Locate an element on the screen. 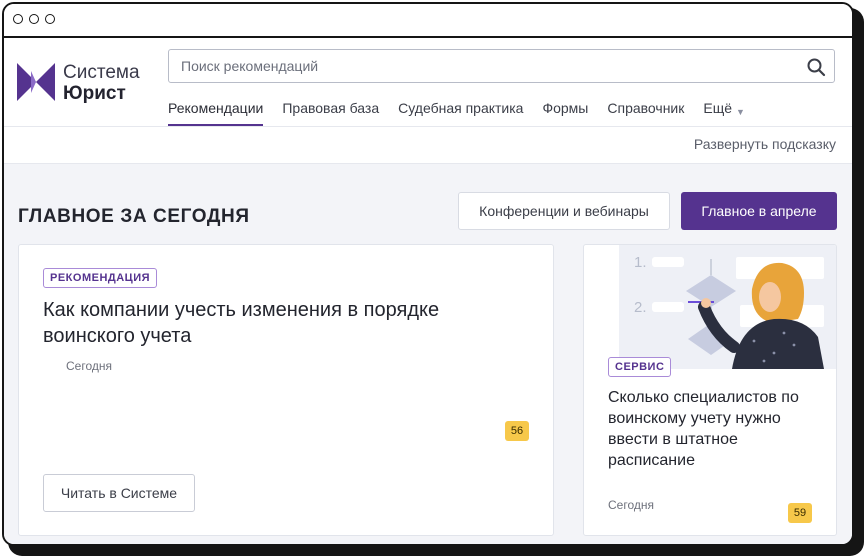 This screenshot has width=866, height=558. woman-drawing-flowchart-illustration: 1. 2. is located at coordinates (727, 307).